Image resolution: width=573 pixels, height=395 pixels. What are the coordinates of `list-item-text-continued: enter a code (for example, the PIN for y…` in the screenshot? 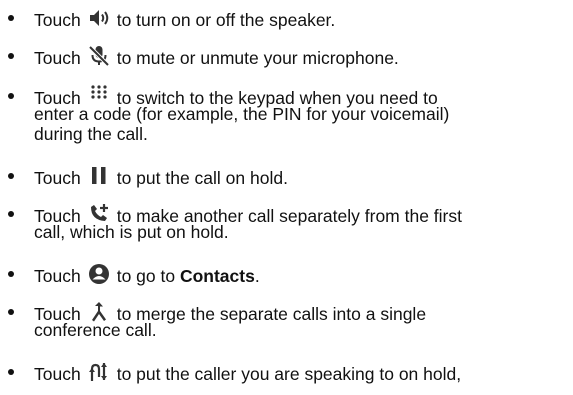 It's located at (242, 114).